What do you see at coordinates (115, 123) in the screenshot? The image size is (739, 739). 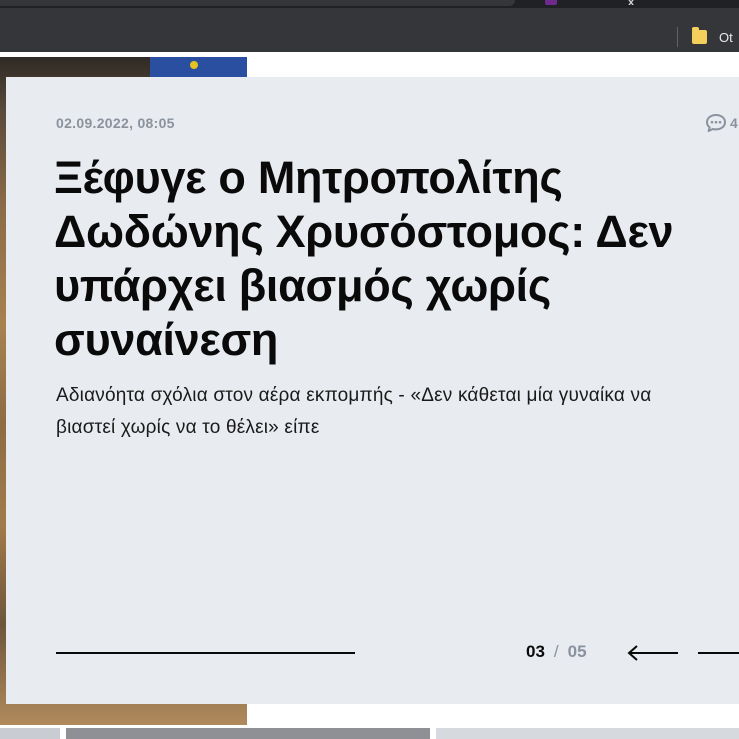 I see `article-date: 02.09.2022, 08:05` at bounding box center [115, 123].